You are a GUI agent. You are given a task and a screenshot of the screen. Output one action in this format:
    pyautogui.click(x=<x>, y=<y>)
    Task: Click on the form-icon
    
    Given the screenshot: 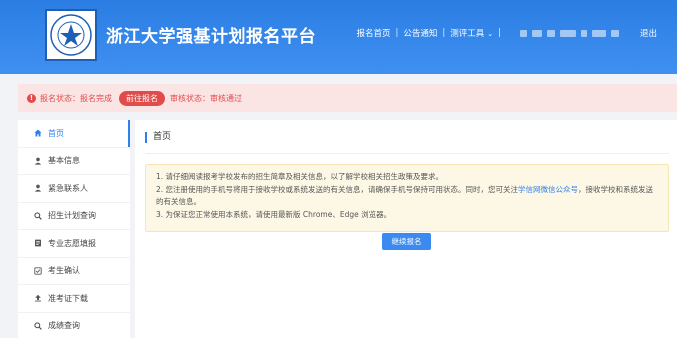 What is the action you would take?
    pyautogui.click(x=37, y=243)
    